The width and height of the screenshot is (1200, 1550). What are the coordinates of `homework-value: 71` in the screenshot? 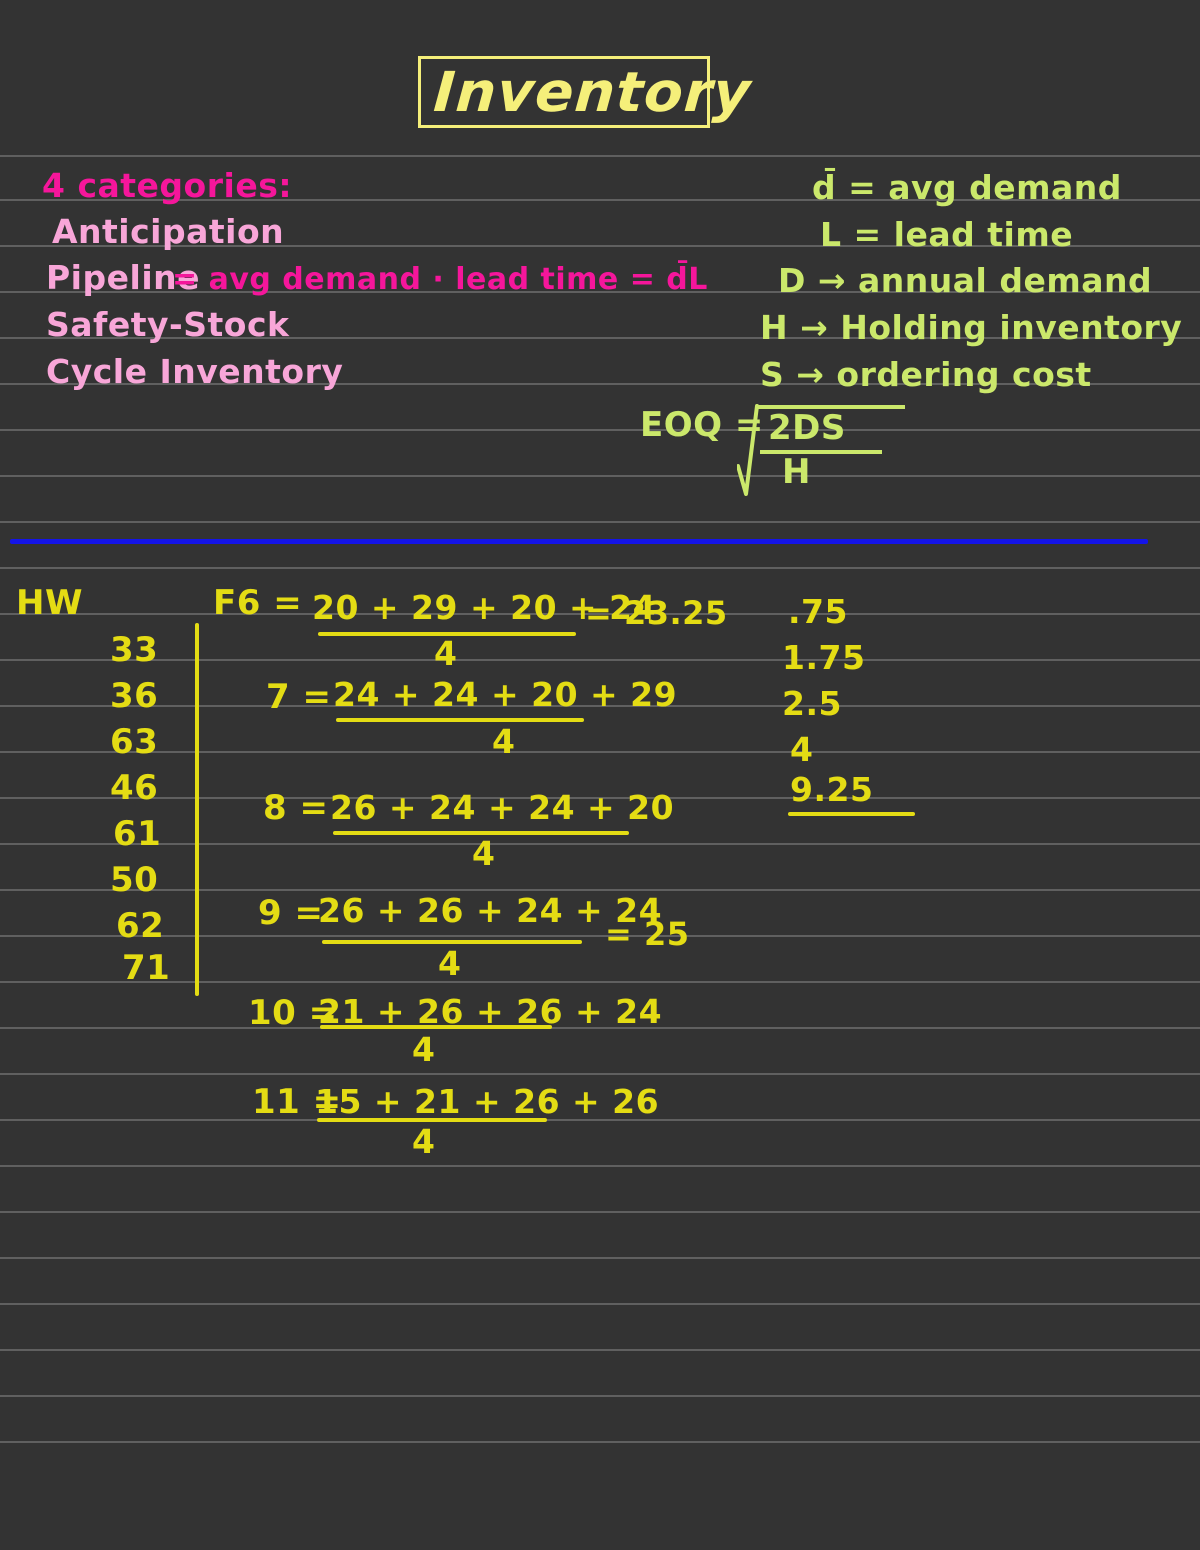 It's located at (146, 968).